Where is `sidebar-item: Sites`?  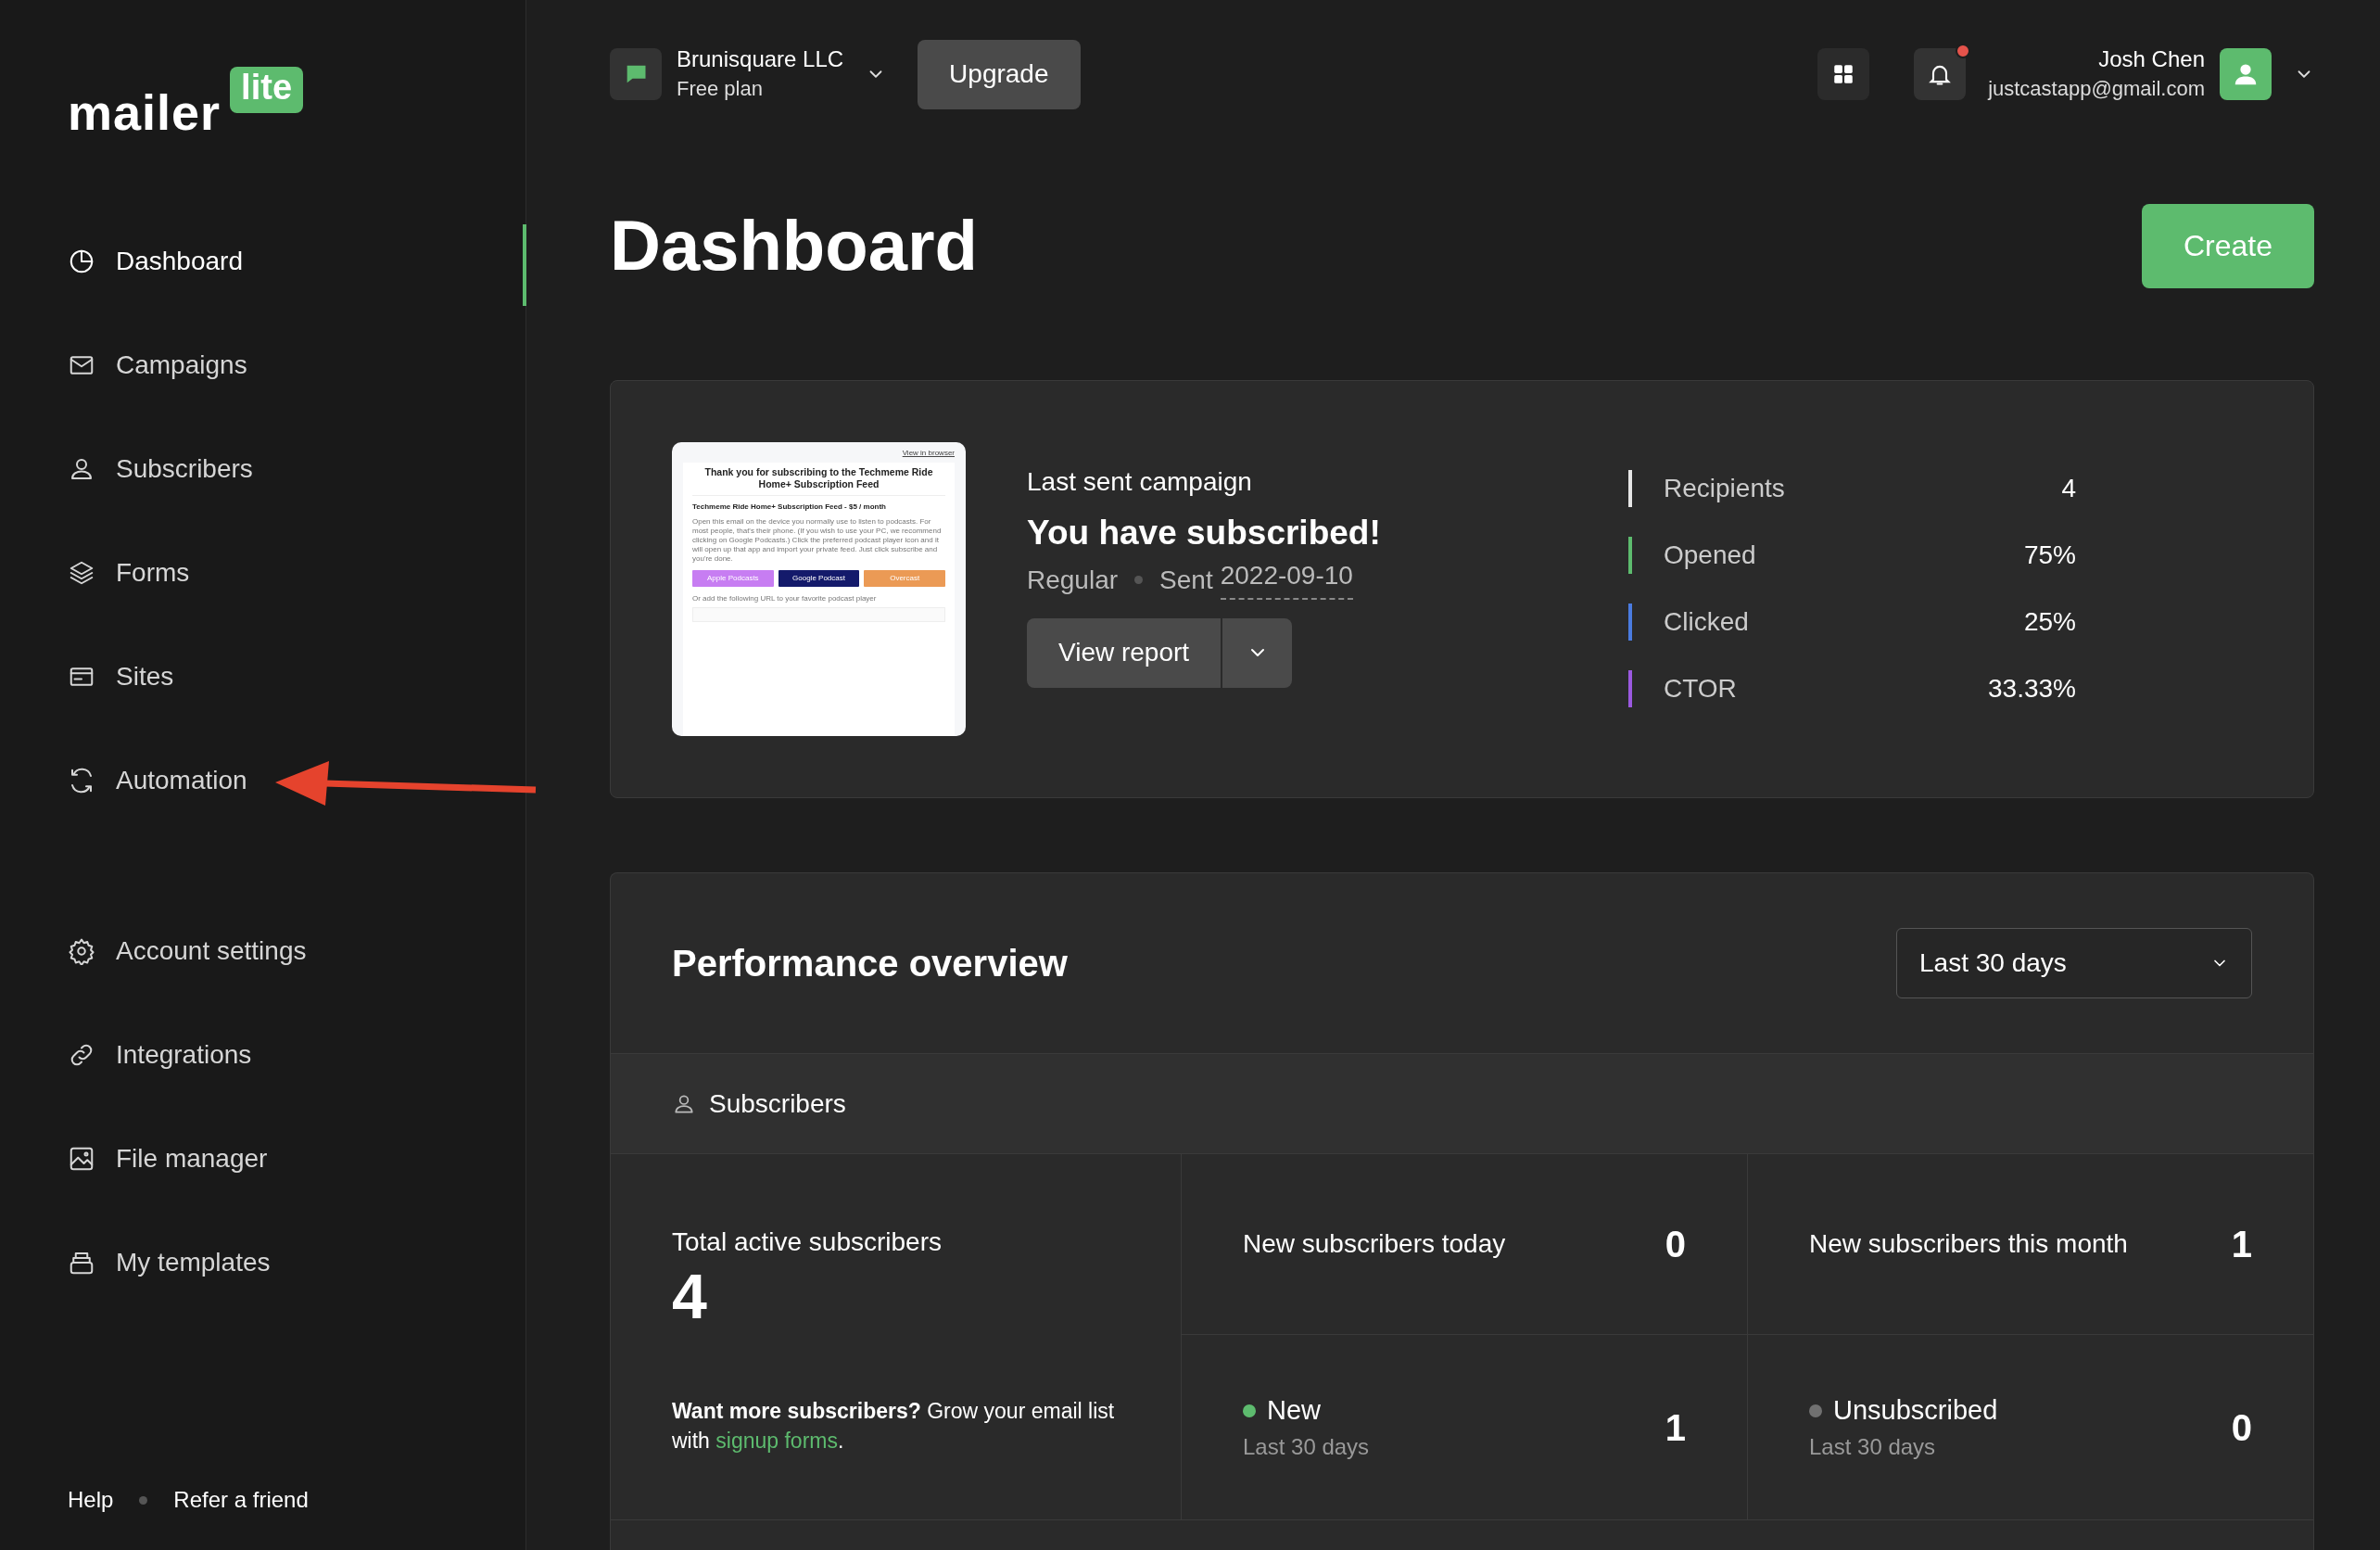 sidebar-item: Sites is located at coordinates (262, 677).